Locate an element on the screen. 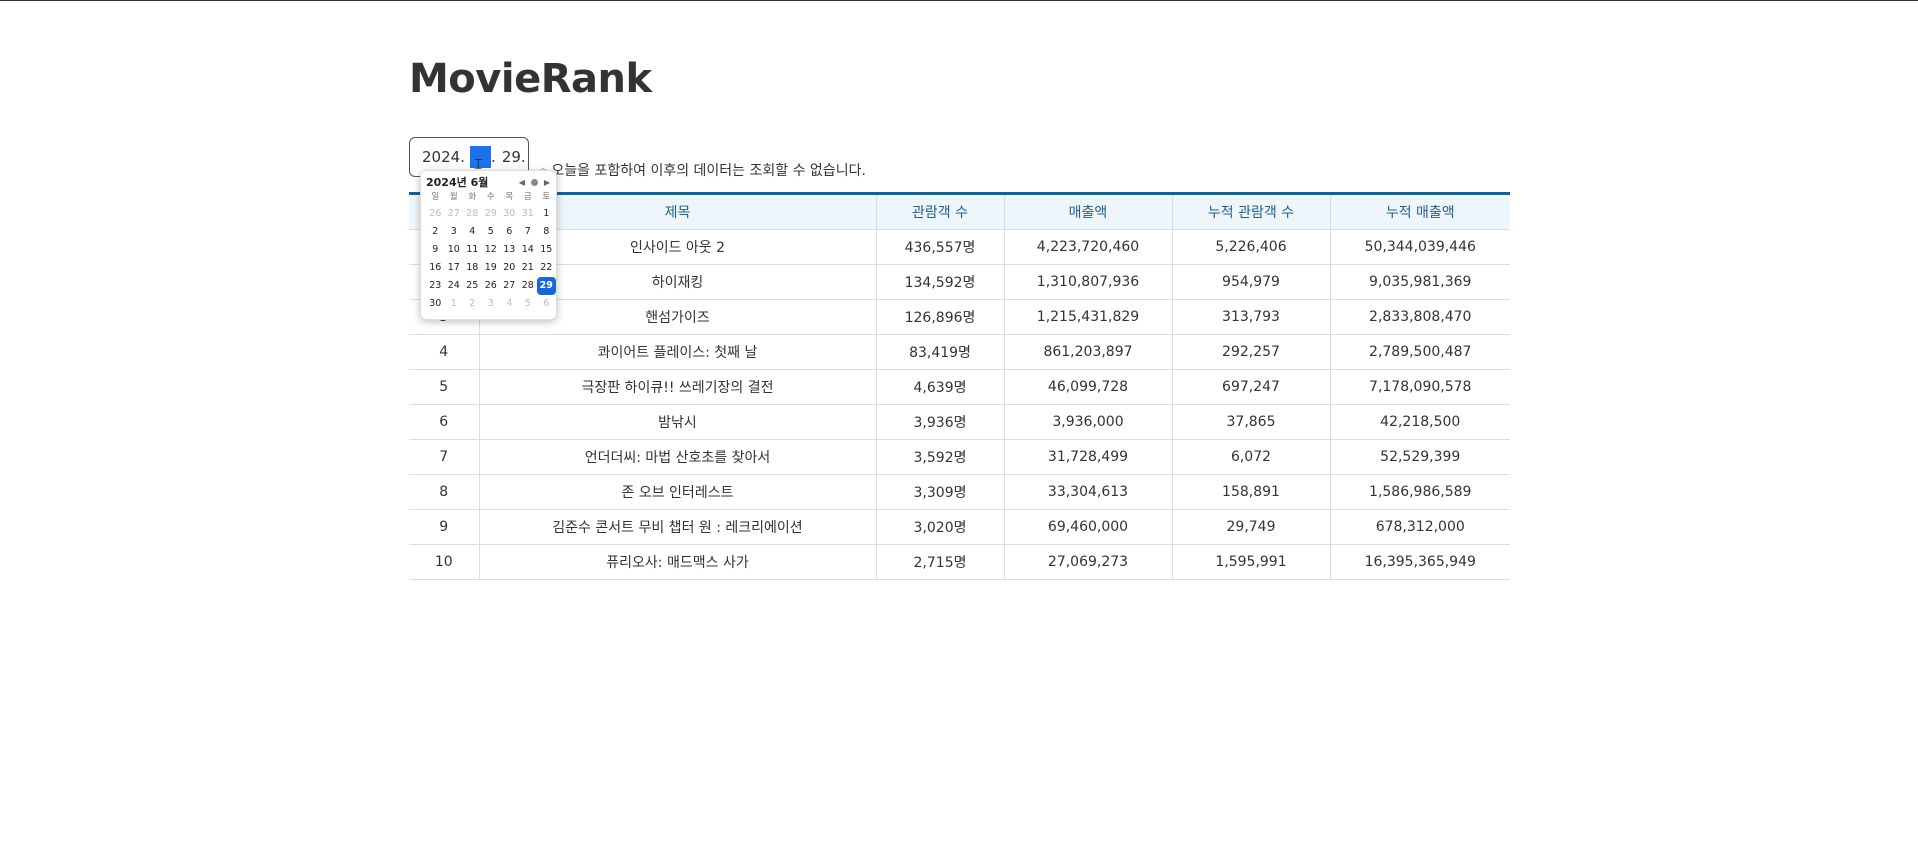 The image size is (1918, 854). calendar-day: 12 is located at coordinates (491, 250).